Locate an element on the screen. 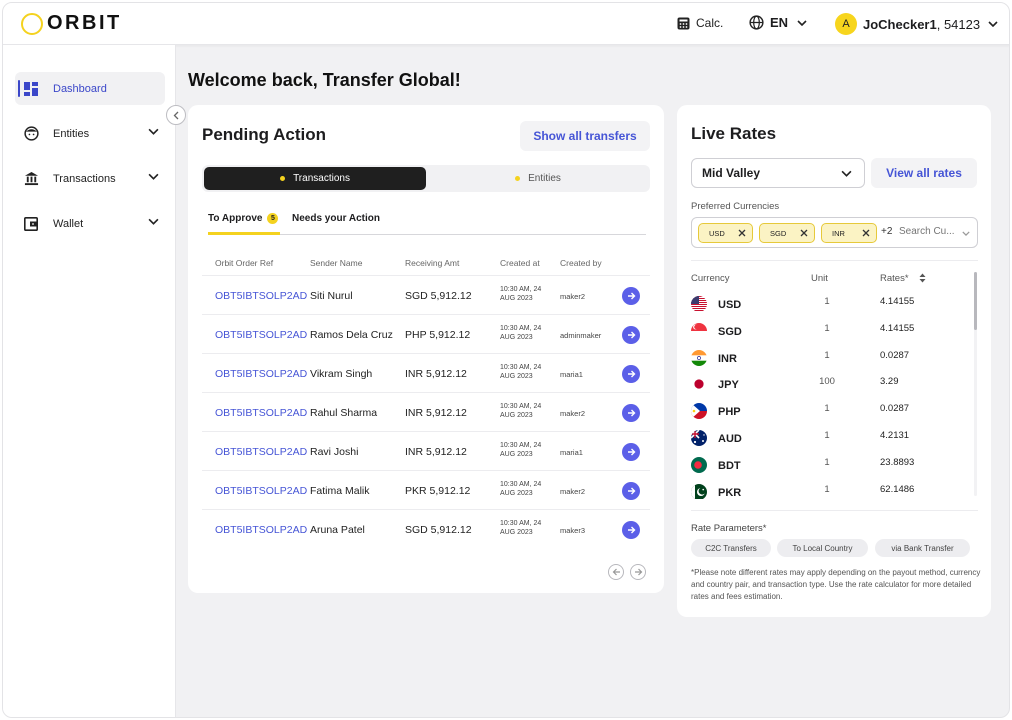 This screenshot has height=720, width=1012. currency-code: JPY is located at coordinates (728, 385).